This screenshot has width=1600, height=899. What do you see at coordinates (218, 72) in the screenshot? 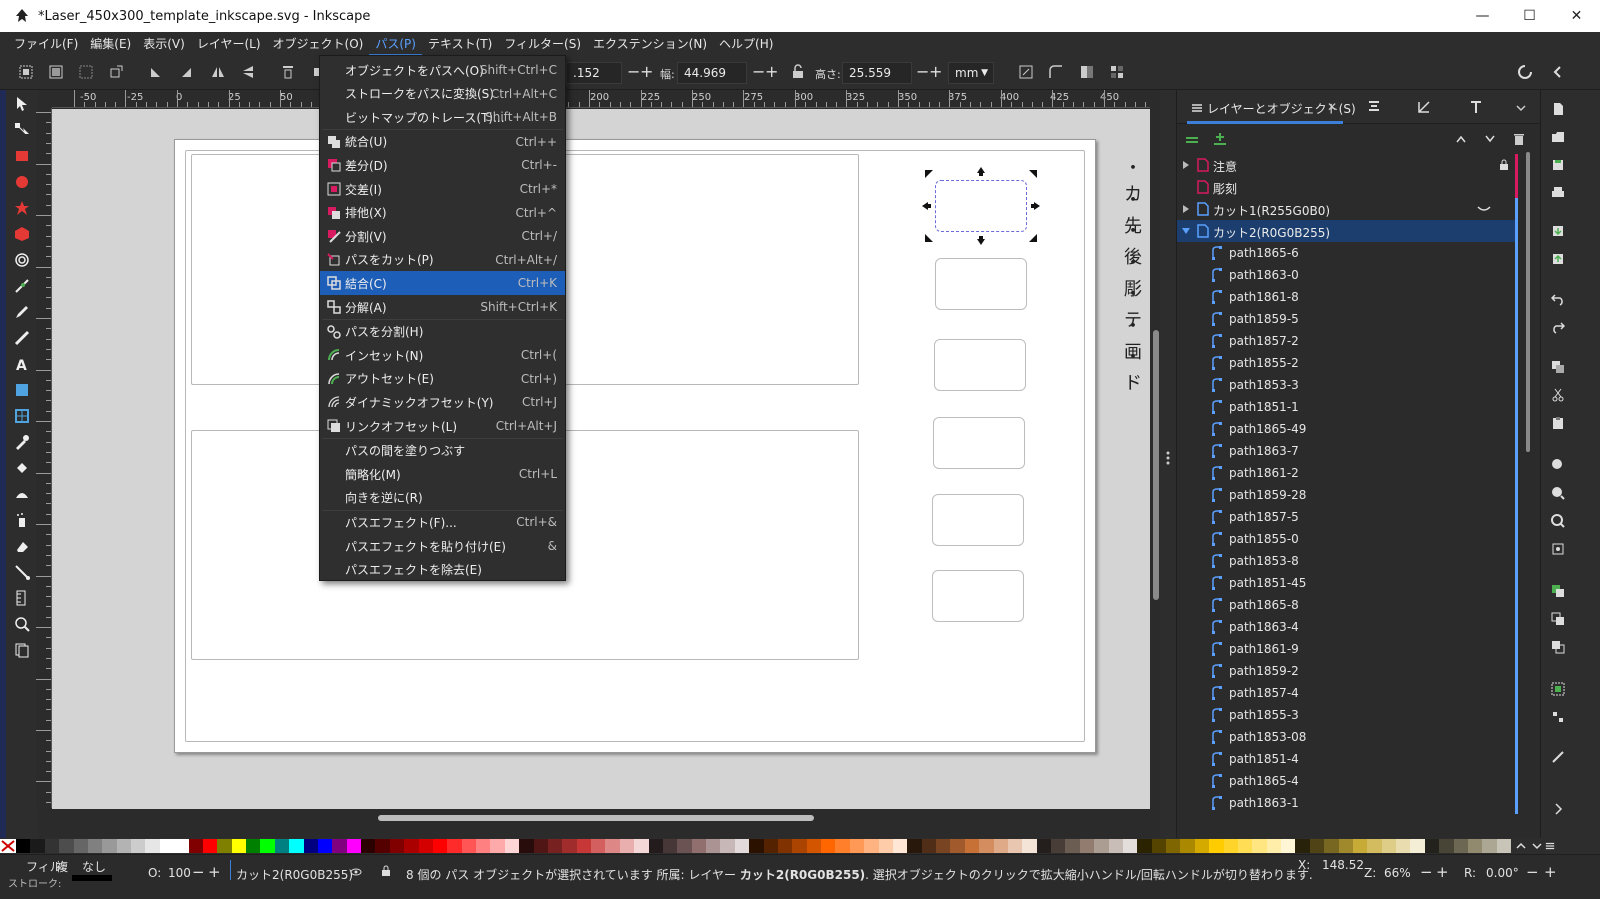
I see `flip-horizontal-icon` at bounding box center [218, 72].